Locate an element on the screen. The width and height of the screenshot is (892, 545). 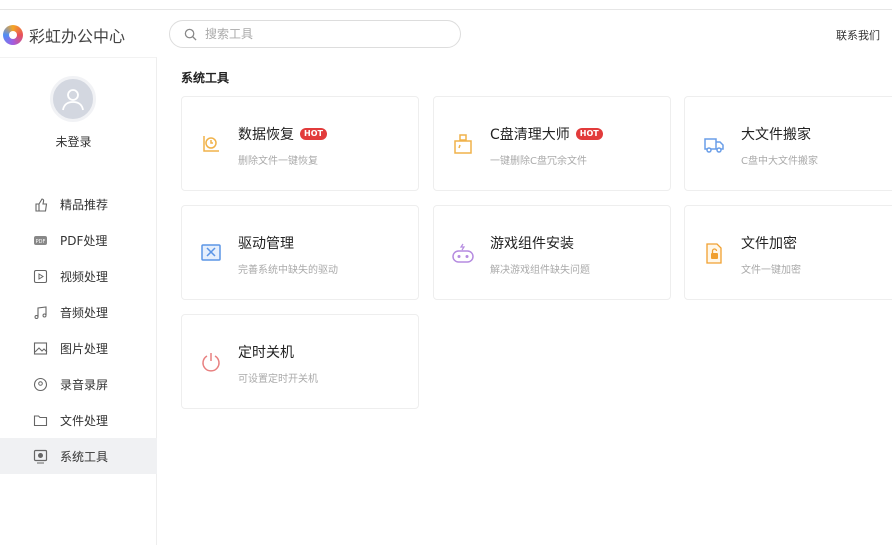
sidebar-item-3: 音频处理 is located at coordinates (78, 312).